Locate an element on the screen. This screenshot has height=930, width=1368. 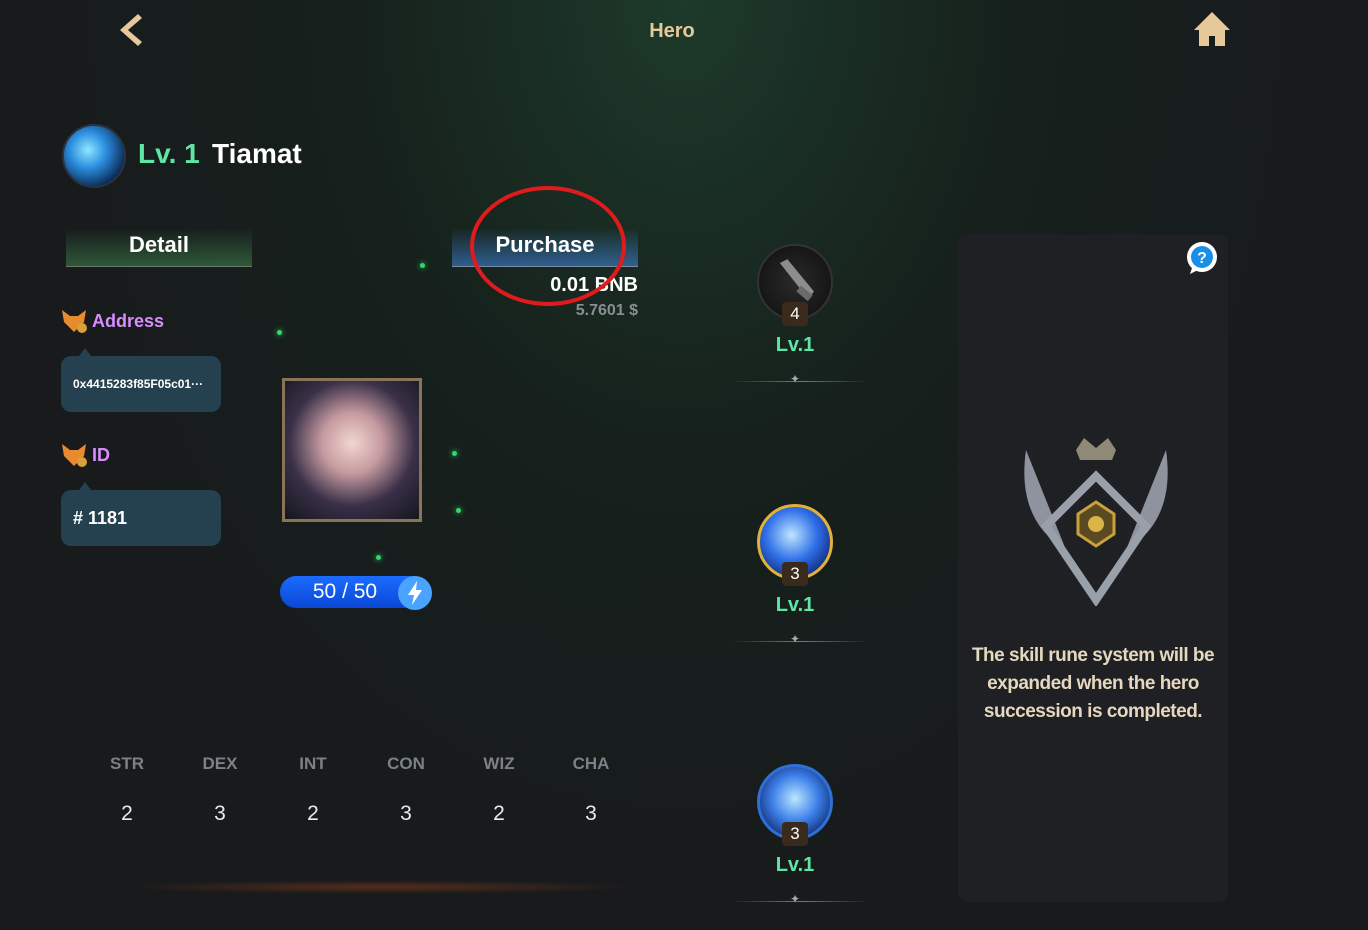
hero-level: Lv. 1 is located at coordinates (169, 153).